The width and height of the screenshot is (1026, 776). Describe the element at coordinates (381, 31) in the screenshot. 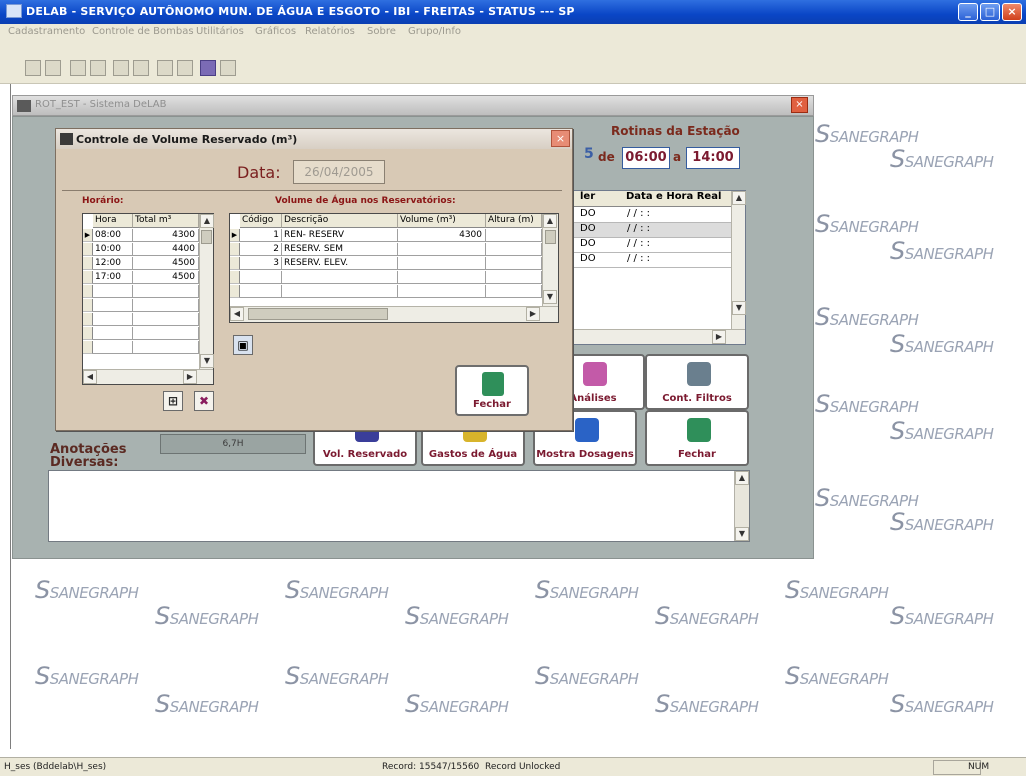

I see `menu-sobre: Sobre` at that location.